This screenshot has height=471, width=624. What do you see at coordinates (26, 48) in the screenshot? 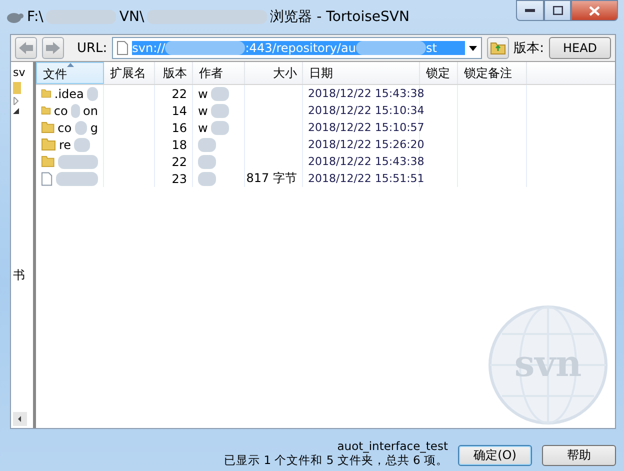
I see `left-arrow-icon` at bounding box center [26, 48].